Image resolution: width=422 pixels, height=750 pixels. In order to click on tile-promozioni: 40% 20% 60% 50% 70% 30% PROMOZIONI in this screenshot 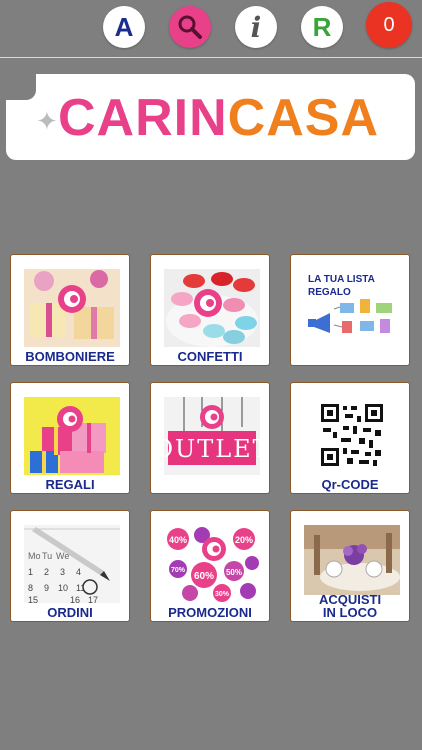, I will do `click(210, 566)`.